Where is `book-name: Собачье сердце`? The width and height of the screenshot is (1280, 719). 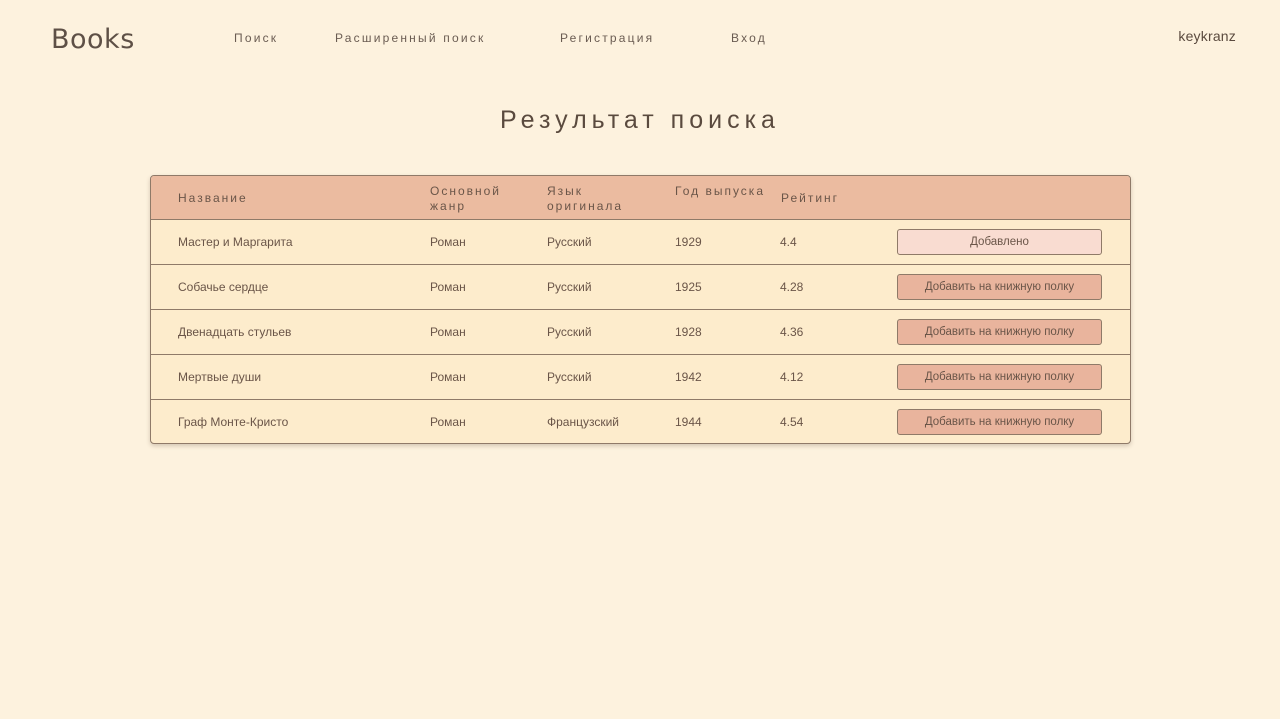
book-name: Собачье сердце is located at coordinates (223, 287).